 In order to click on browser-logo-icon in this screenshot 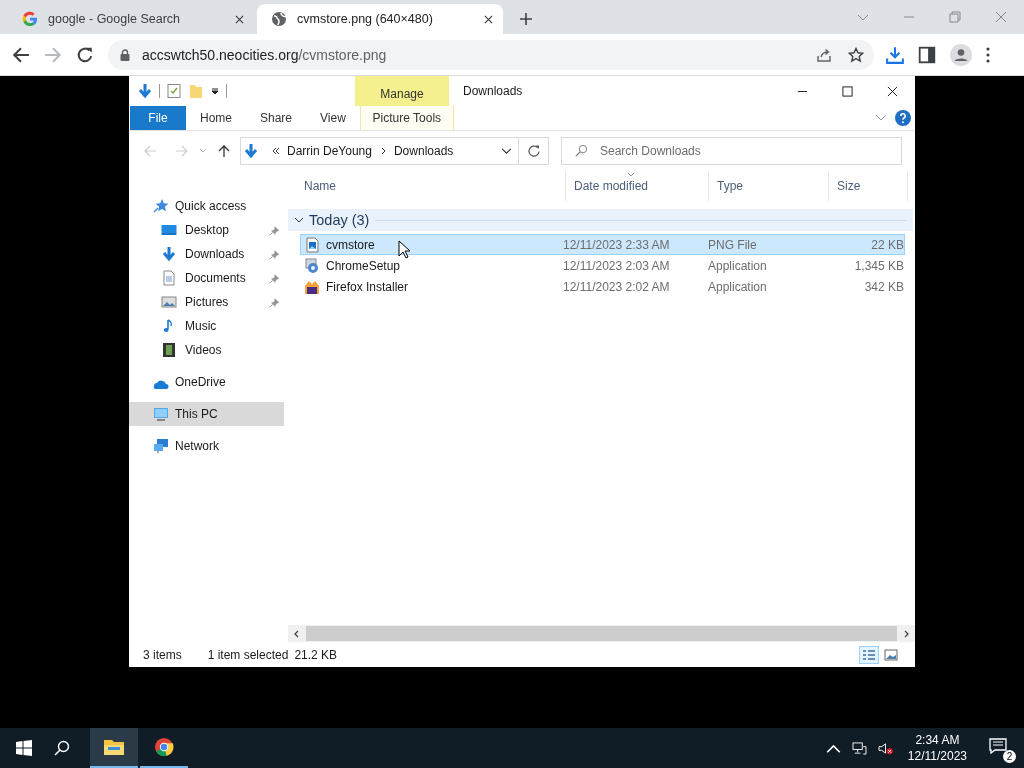, I will do `click(164, 747)`.